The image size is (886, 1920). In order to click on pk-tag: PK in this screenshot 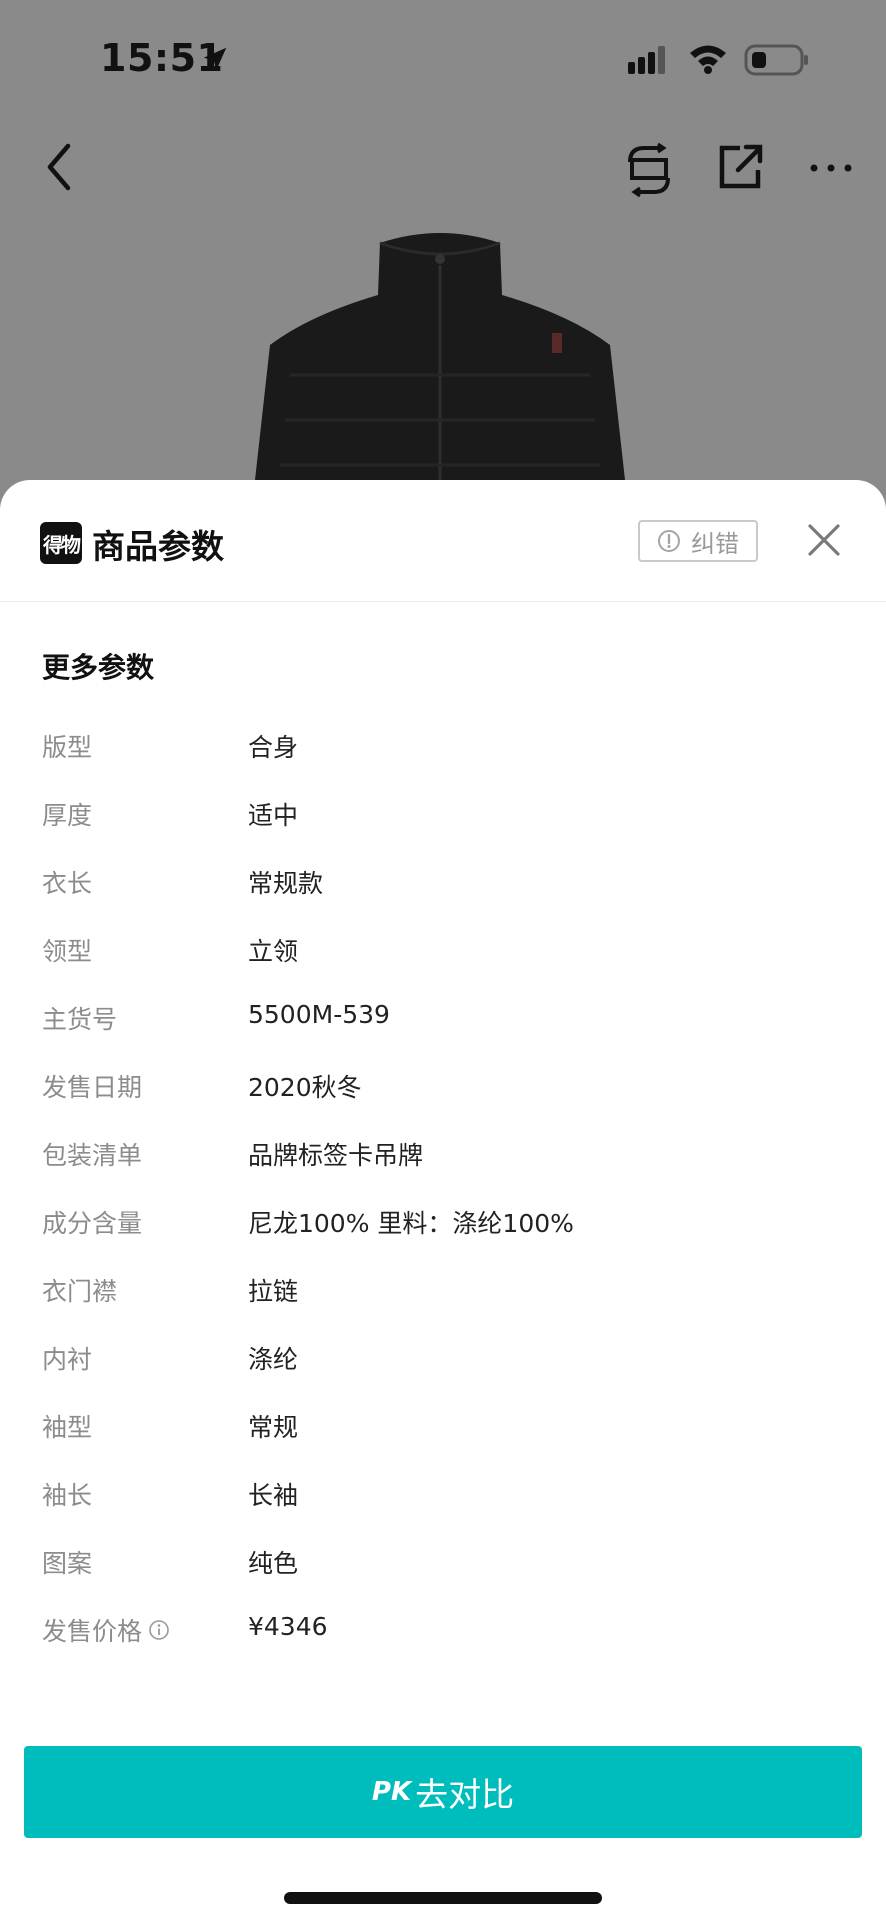, I will do `click(391, 1792)`.